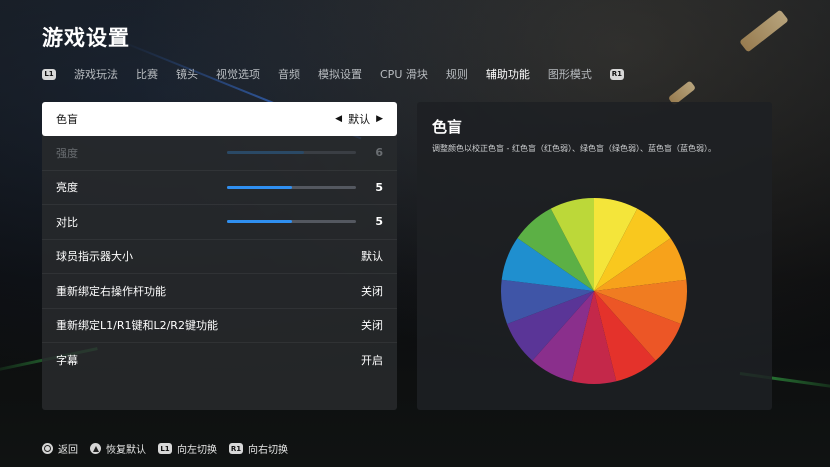  What do you see at coordinates (219, 291) in the screenshot?
I see `setting-rebind-right-stick: 重新绑定右操作杆功能 关闭` at bounding box center [219, 291].